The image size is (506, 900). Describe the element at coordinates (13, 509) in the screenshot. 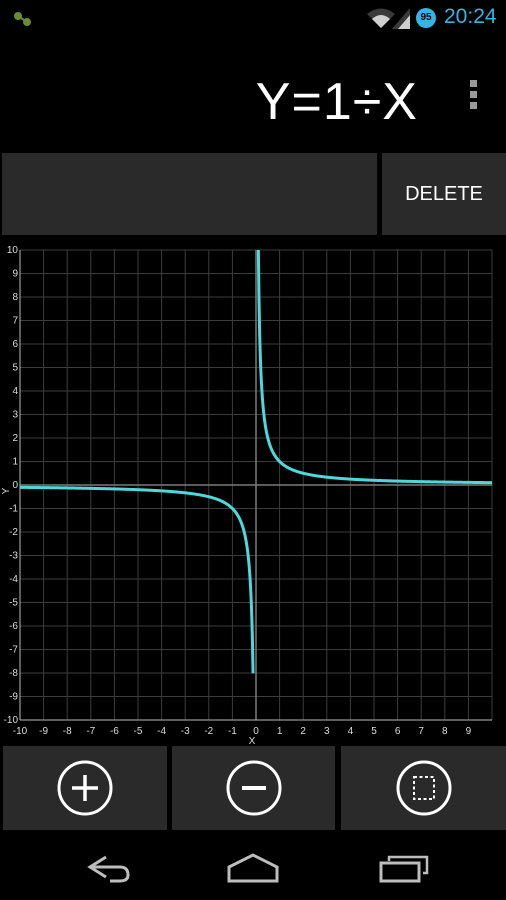

I see `y-tick-label: -1` at that location.